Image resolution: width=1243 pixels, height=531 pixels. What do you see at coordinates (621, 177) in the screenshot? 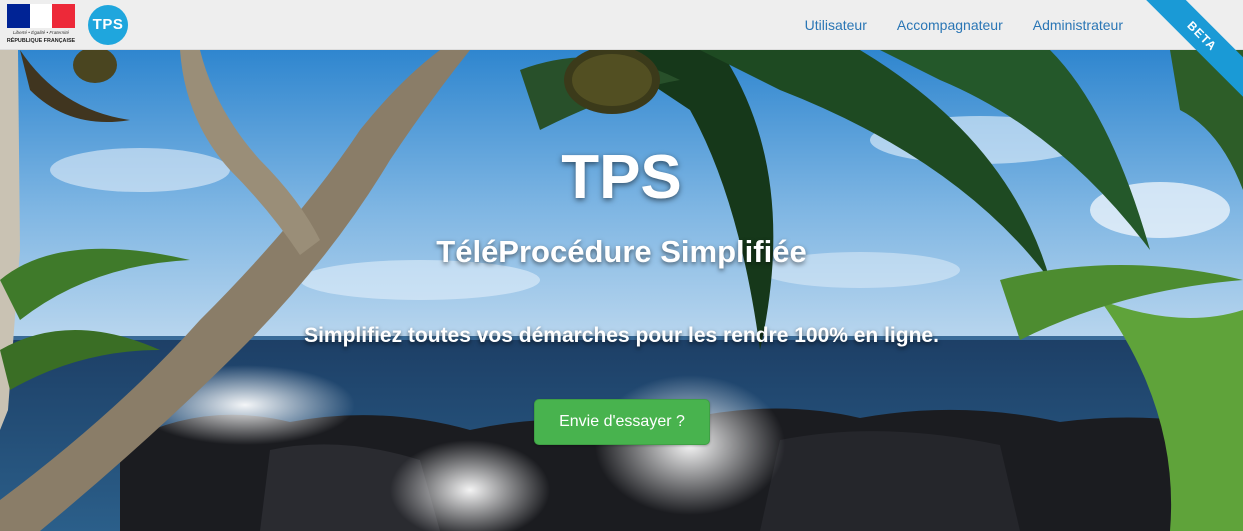
I see `hero-title: TPS` at bounding box center [621, 177].